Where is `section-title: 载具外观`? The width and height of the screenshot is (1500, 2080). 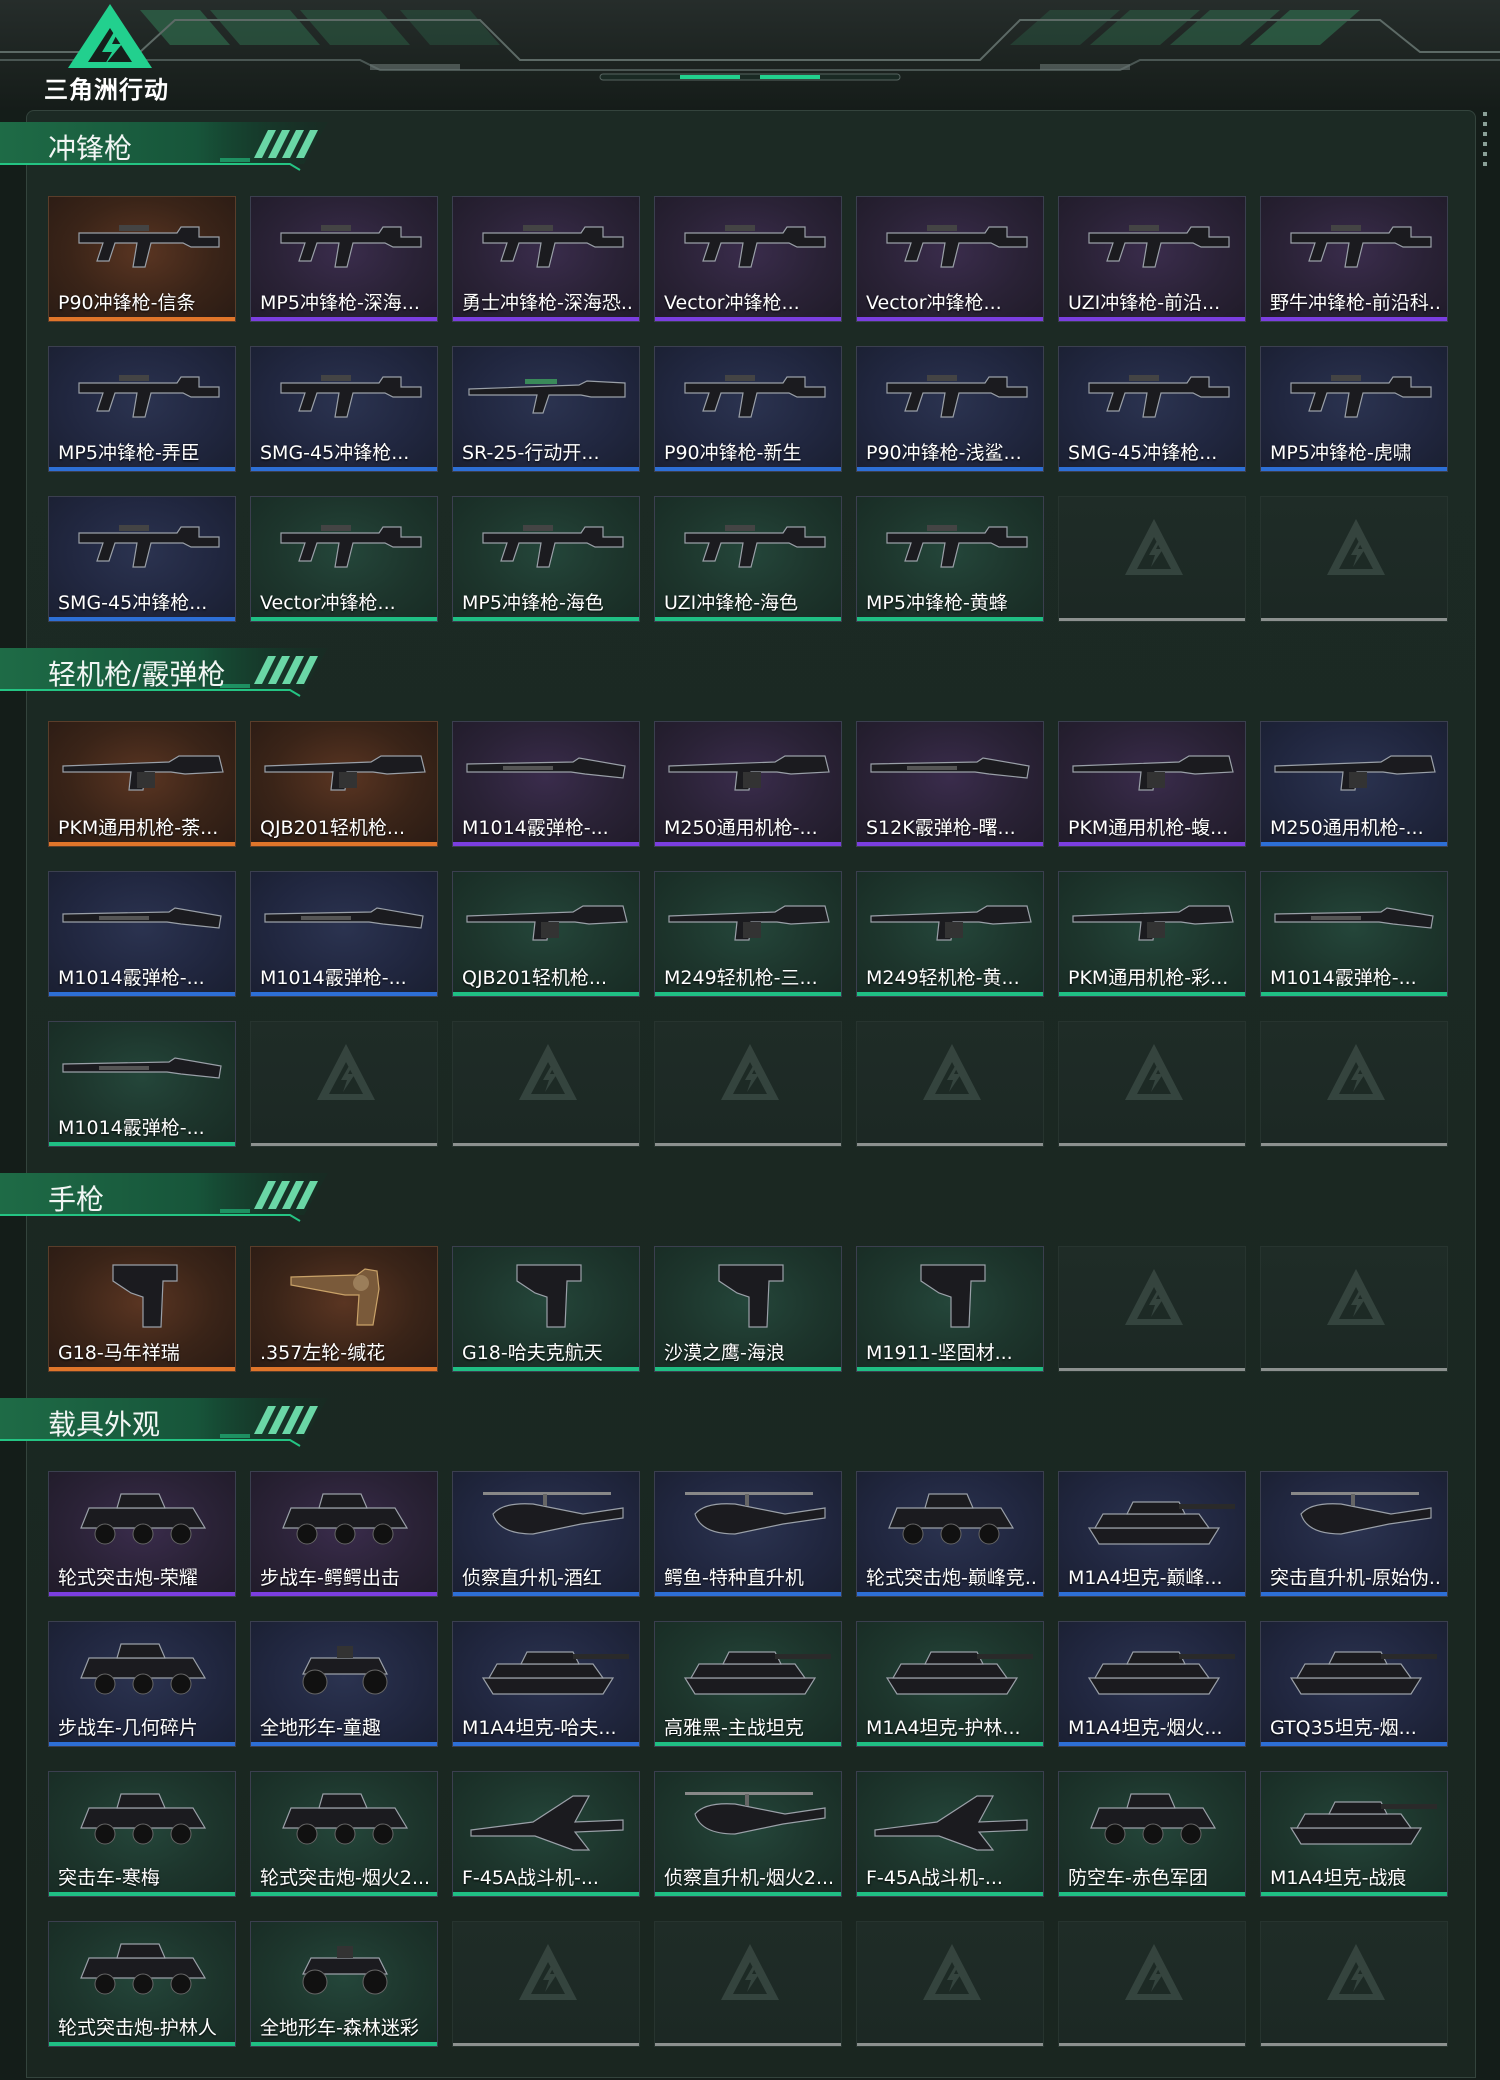 section-title: 载具外观 is located at coordinates (104, 1424).